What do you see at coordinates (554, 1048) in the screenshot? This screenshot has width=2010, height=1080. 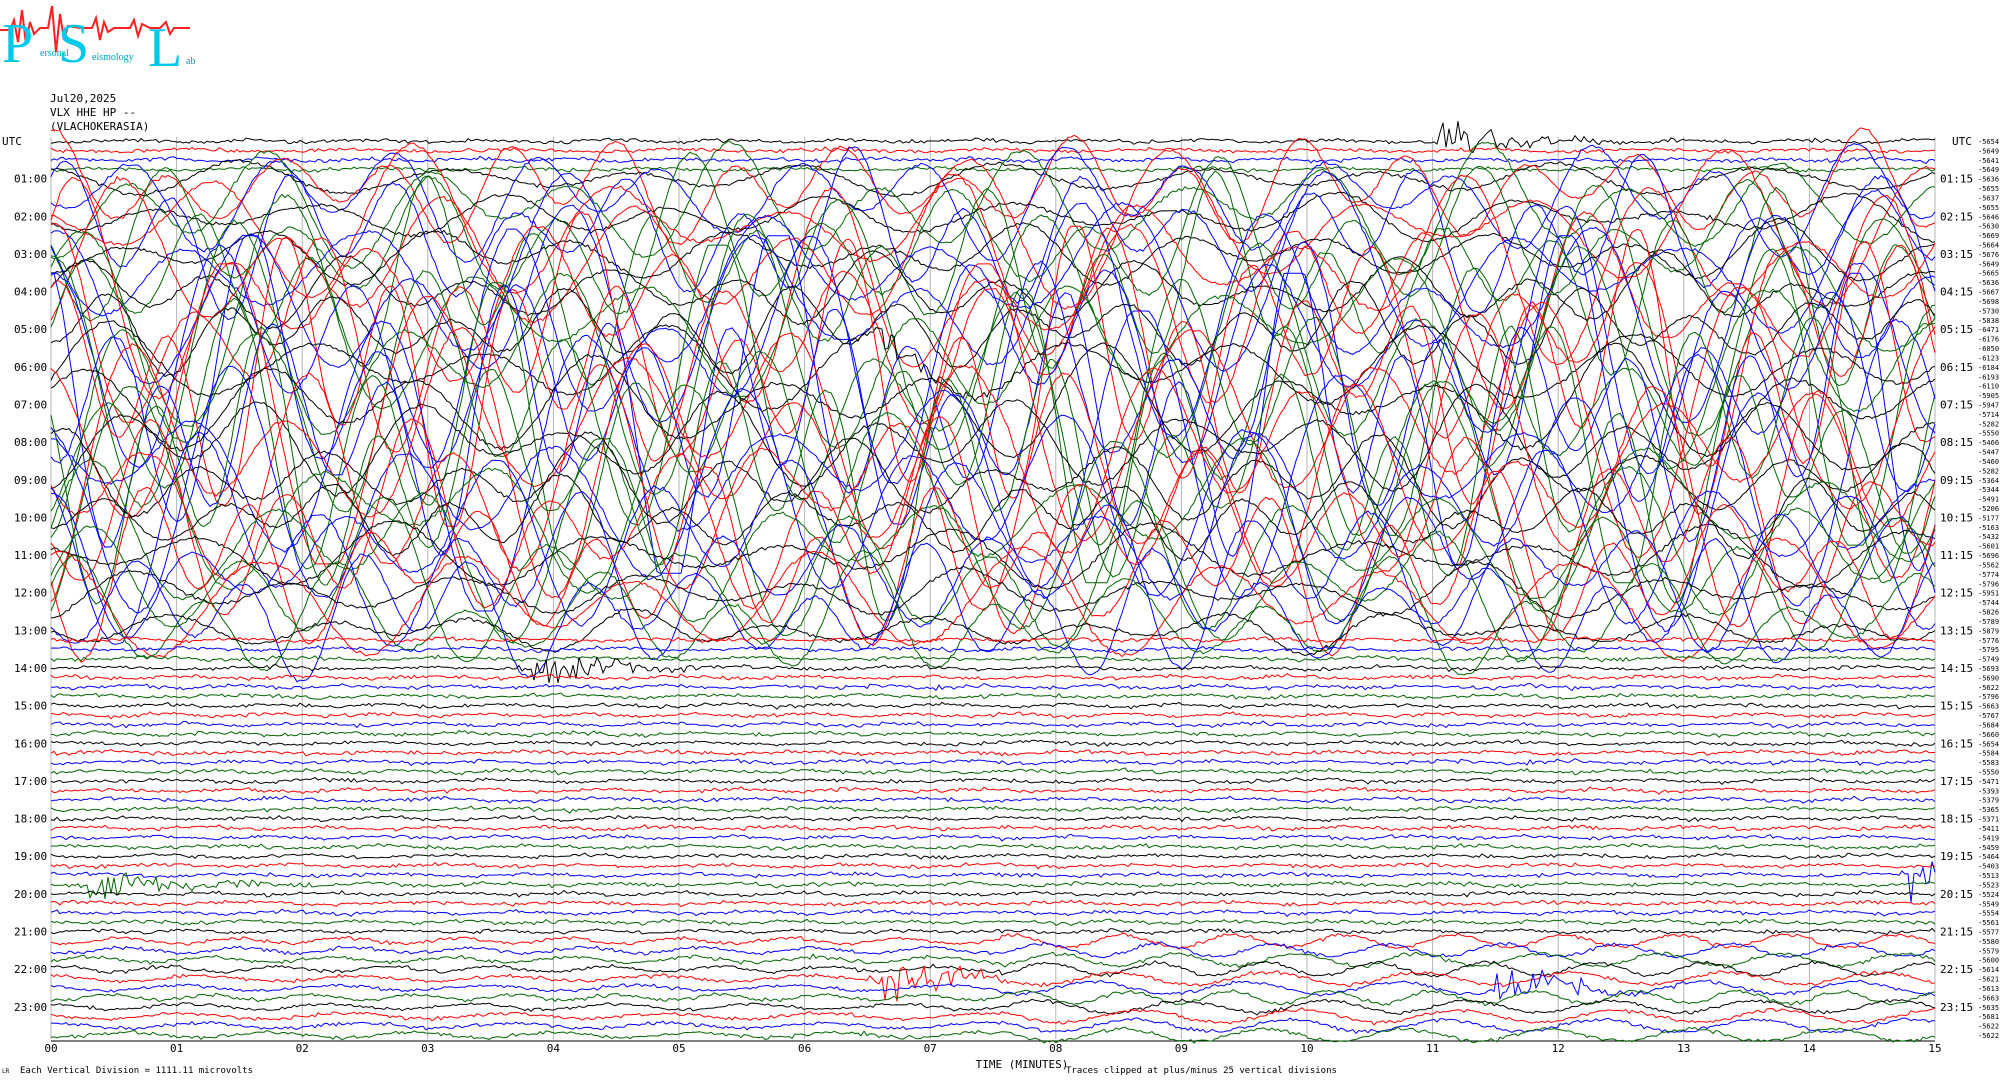 I see `x-tick-label: 04` at bounding box center [554, 1048].